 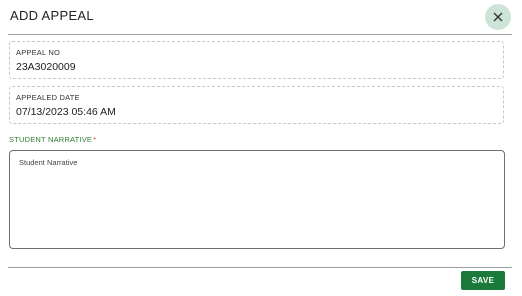 I want to click on dialog-title: ADD APPEAL, so click(x=52, y=15).